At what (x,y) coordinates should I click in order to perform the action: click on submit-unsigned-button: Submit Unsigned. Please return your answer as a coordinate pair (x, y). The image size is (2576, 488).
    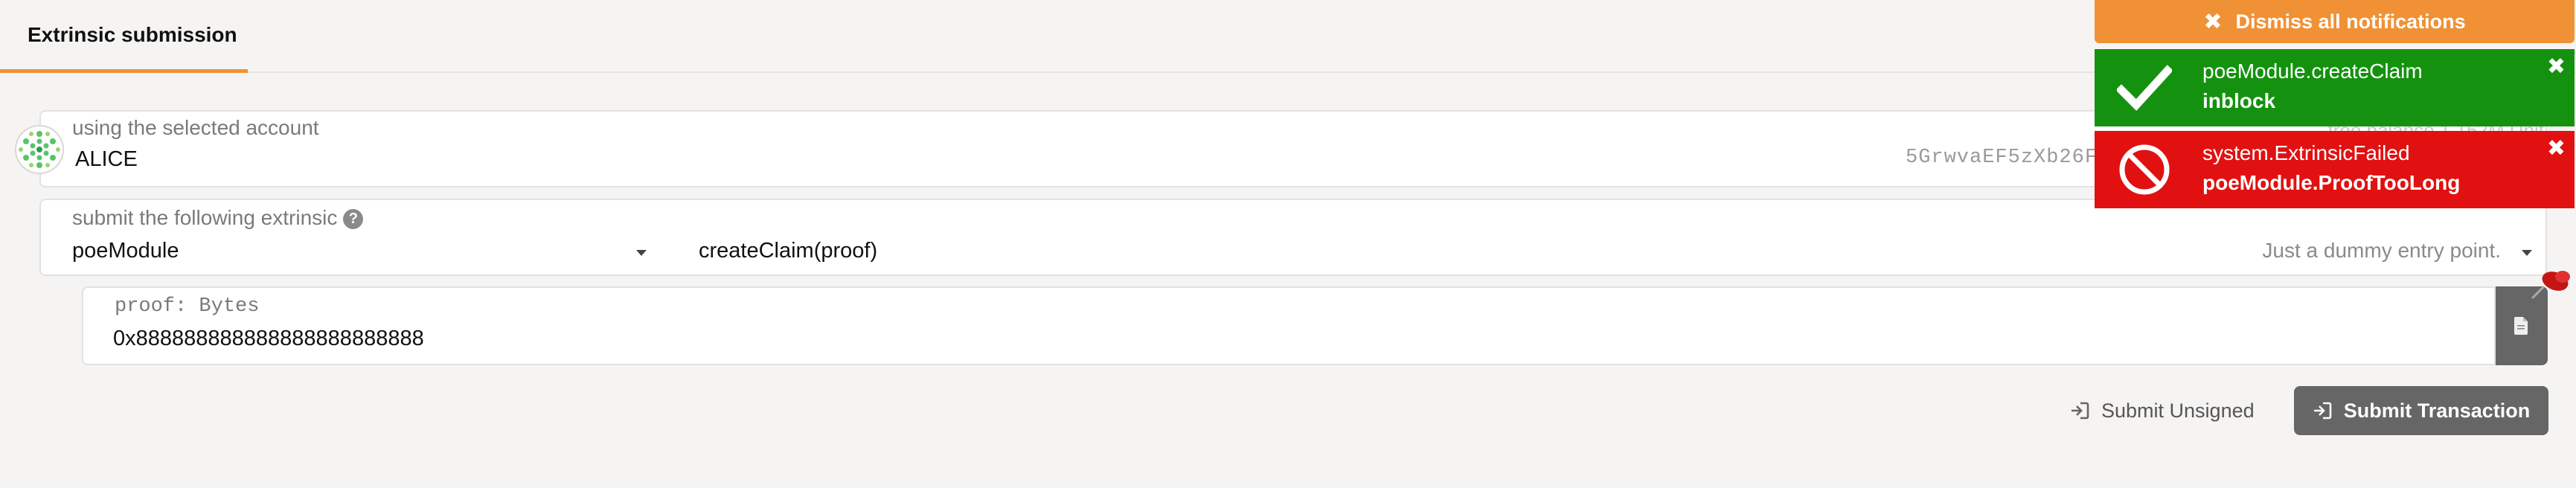
    Looking at the image, I should click on (2166, 410).